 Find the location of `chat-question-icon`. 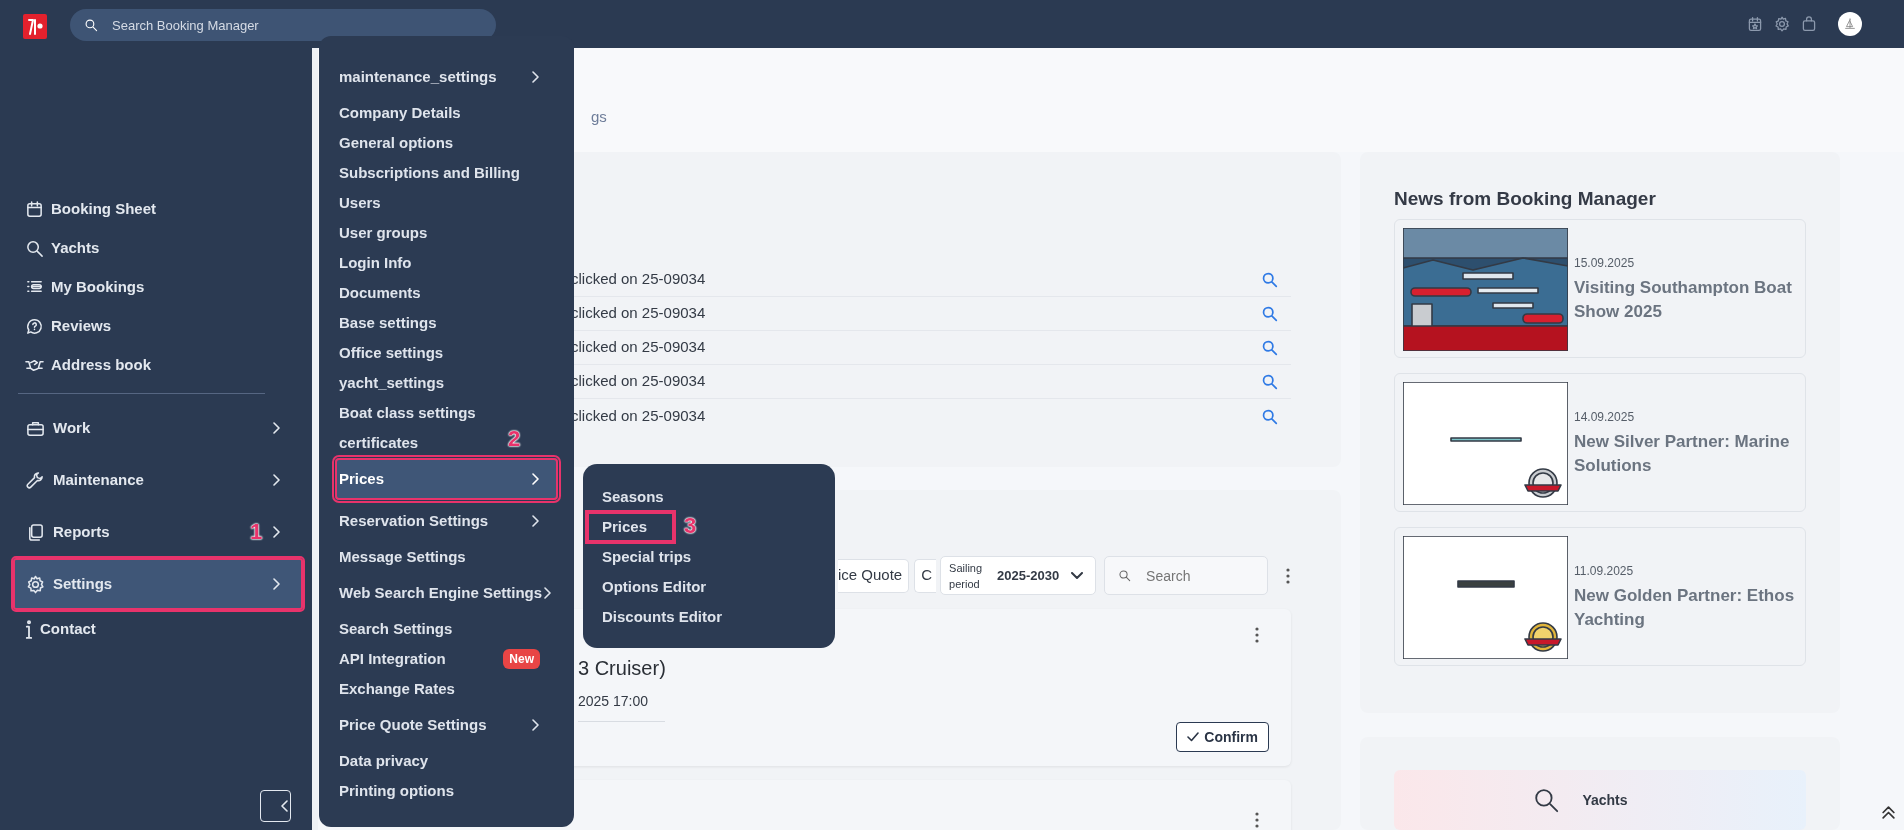

chat-question-icon is located at coordinates (34, 326).